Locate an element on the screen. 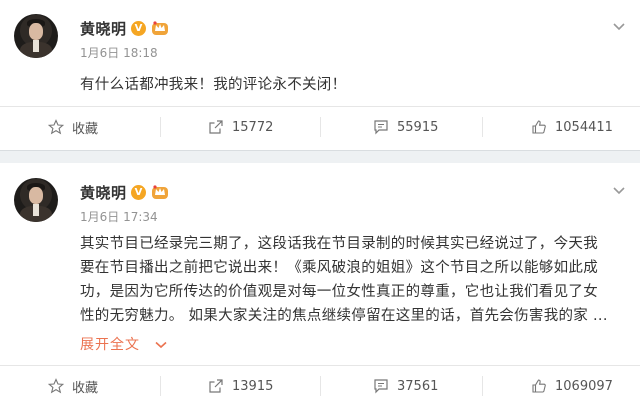 The width and height of the screenshot is (640, 406). like-button: 1069097 is located at coordinates (572, 386).